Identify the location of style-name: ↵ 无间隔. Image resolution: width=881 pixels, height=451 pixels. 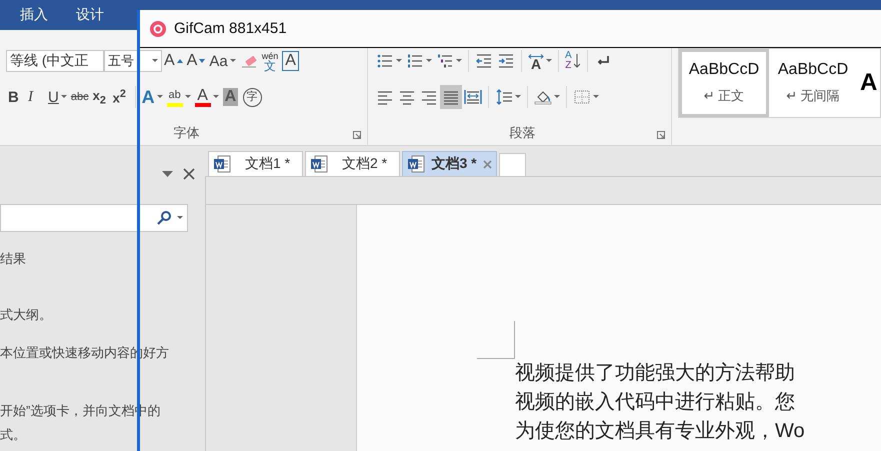
(813, 96).